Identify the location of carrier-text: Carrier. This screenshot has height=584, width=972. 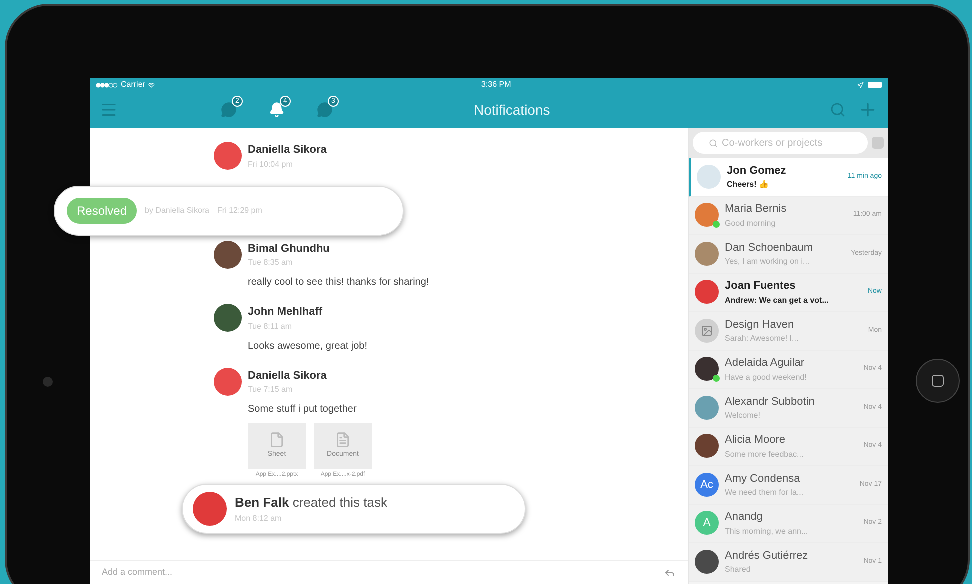
(133, 85).